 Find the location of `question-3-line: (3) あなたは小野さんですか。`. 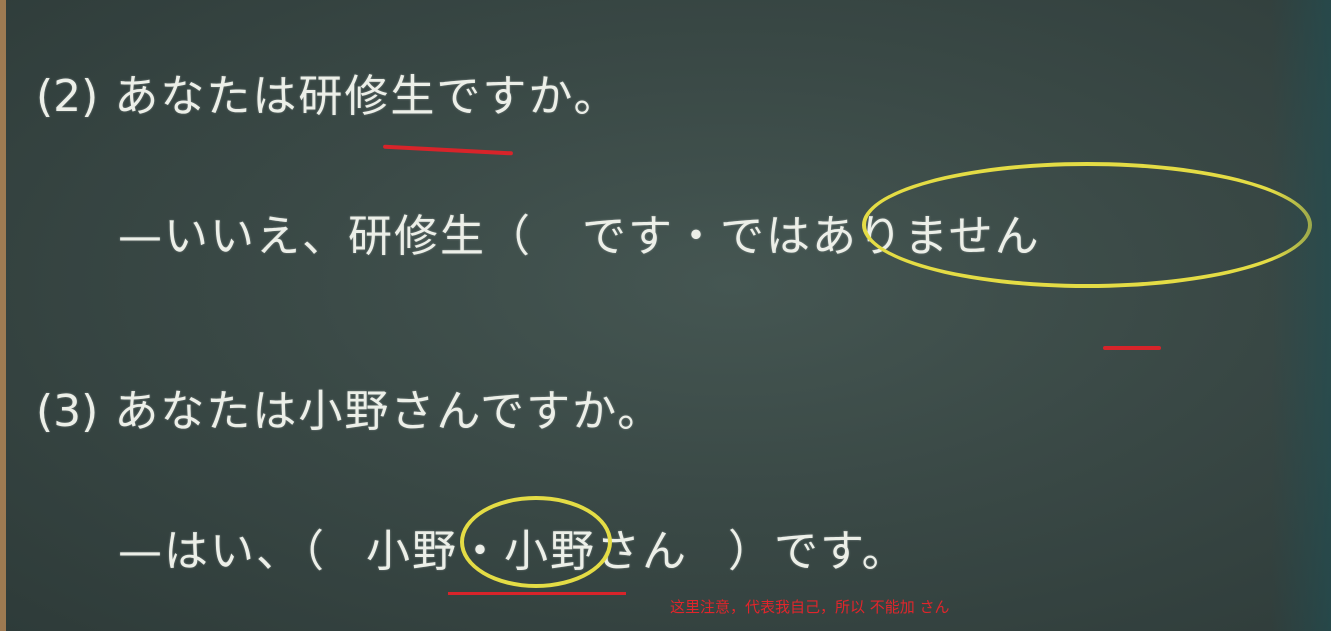

question-3-line: (3) あなたは小野さんですか。 is located at coordinates (349, 407).